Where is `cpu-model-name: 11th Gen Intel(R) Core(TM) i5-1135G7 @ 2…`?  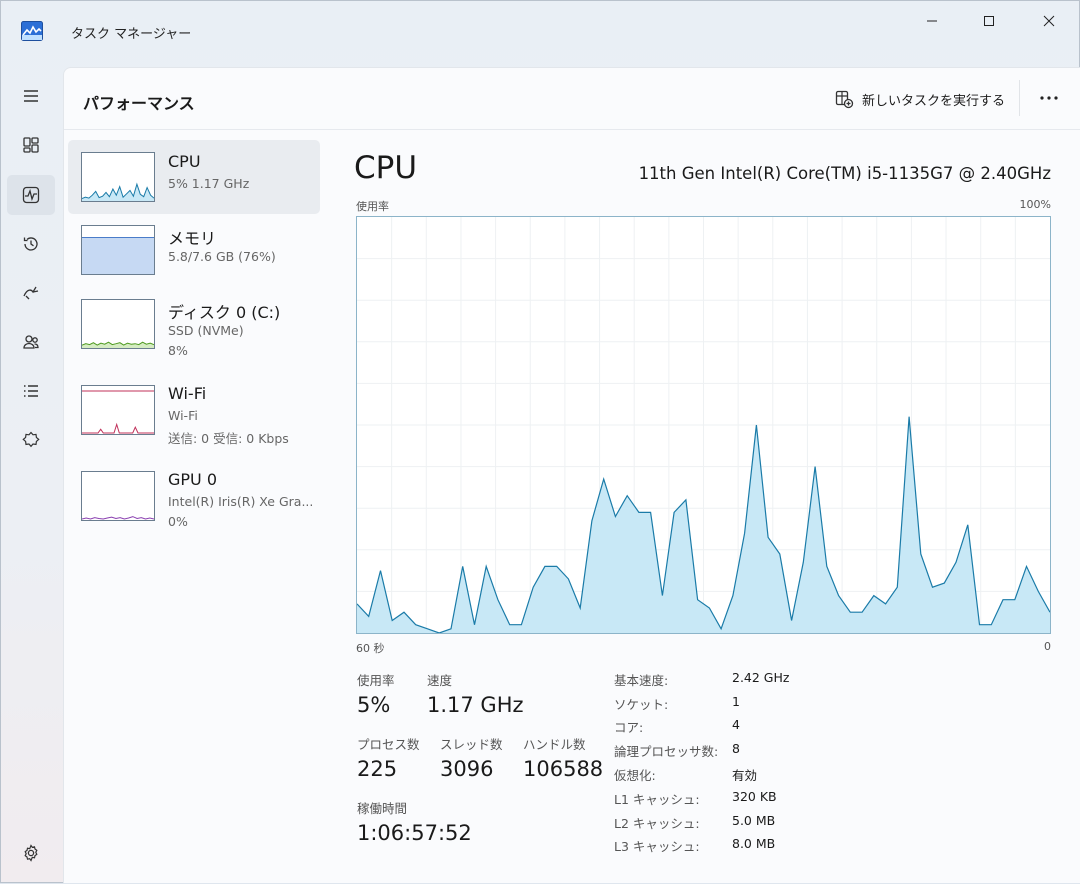 cpu-model-name: 11th Gen Intel(R) Core(TM) i5-1135G7 @ 2… is located at coordinates (844, 173).